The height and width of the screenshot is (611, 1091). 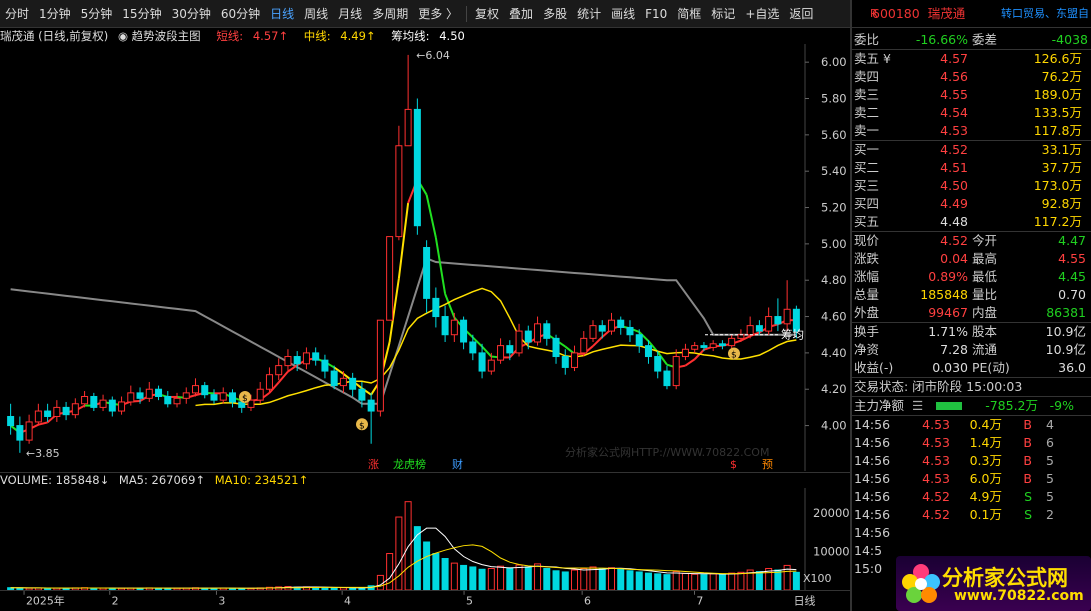 I want to click on simple-frame-button: 简框, so click(x=689, y=14).